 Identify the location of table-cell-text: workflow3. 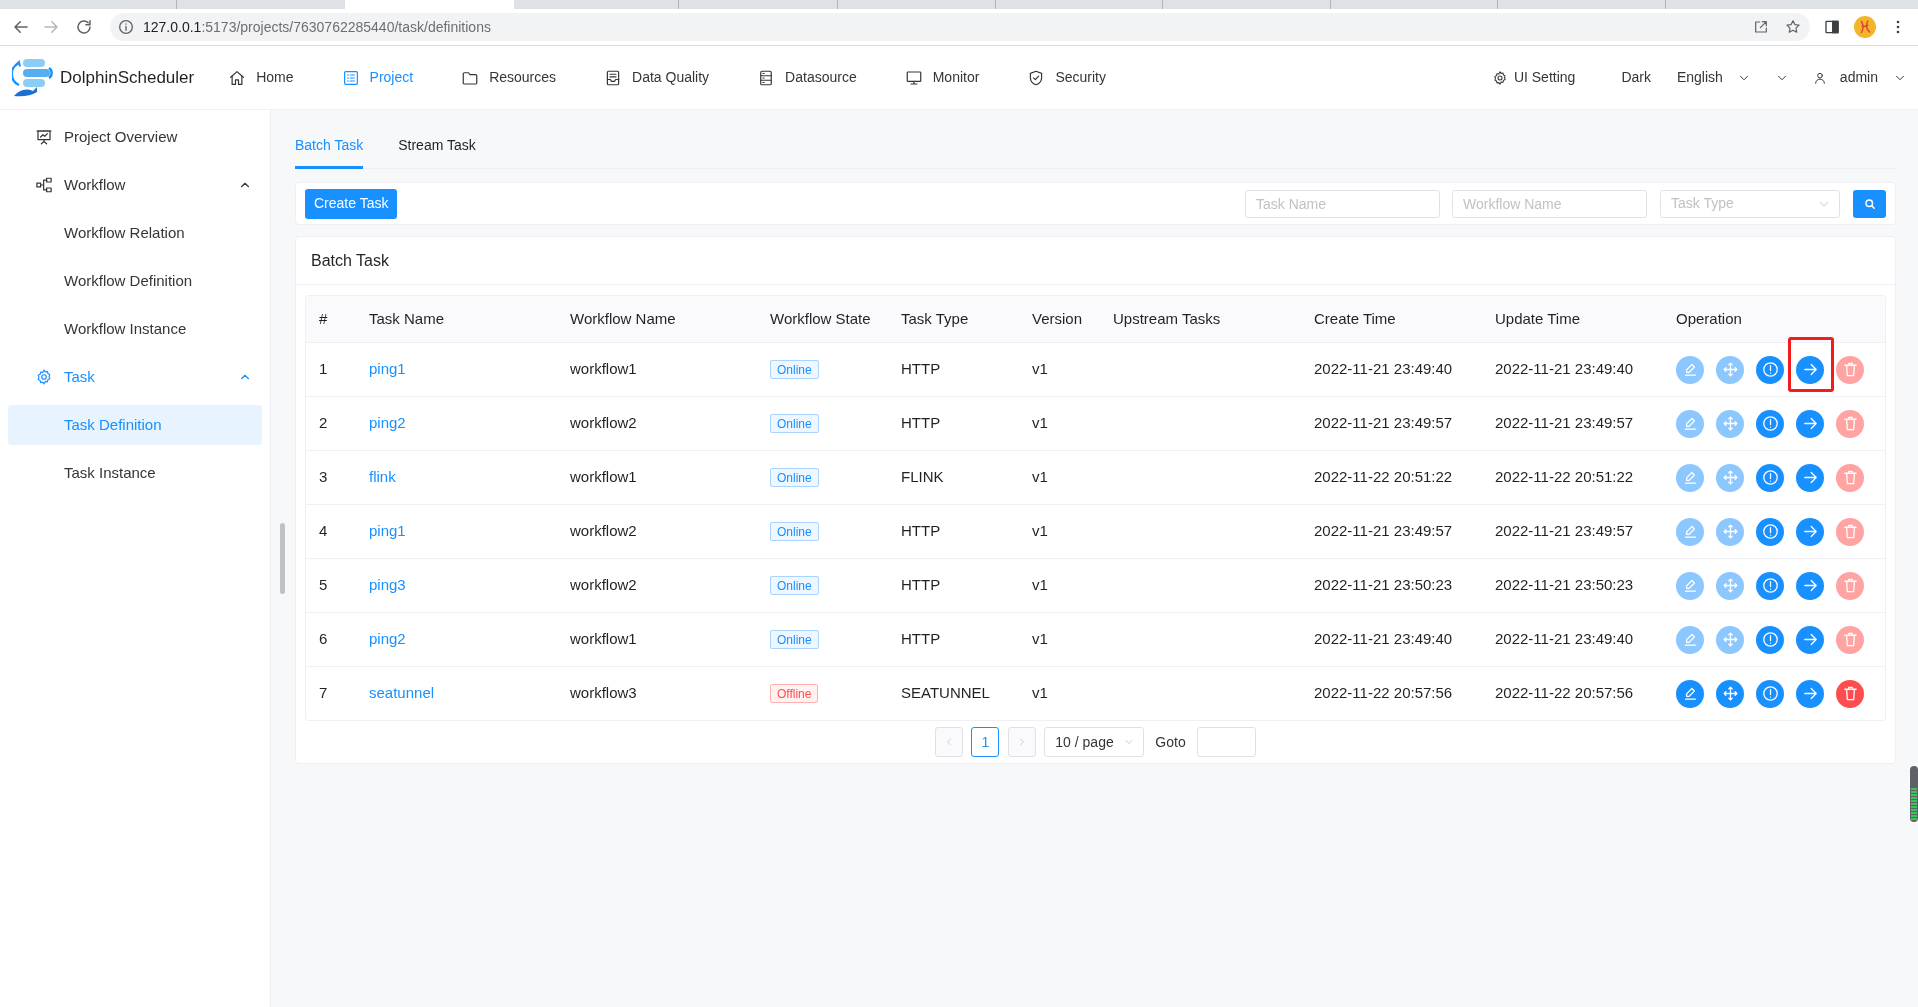
(603, 693).